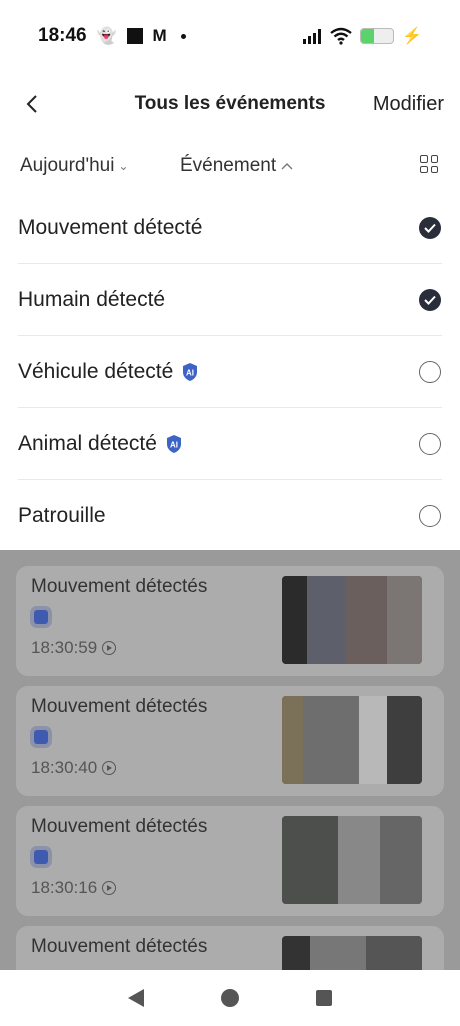 This screenshot has height=1026, width=460. I want to click on event-filter-dropdown: Événement, so click(236, 166).